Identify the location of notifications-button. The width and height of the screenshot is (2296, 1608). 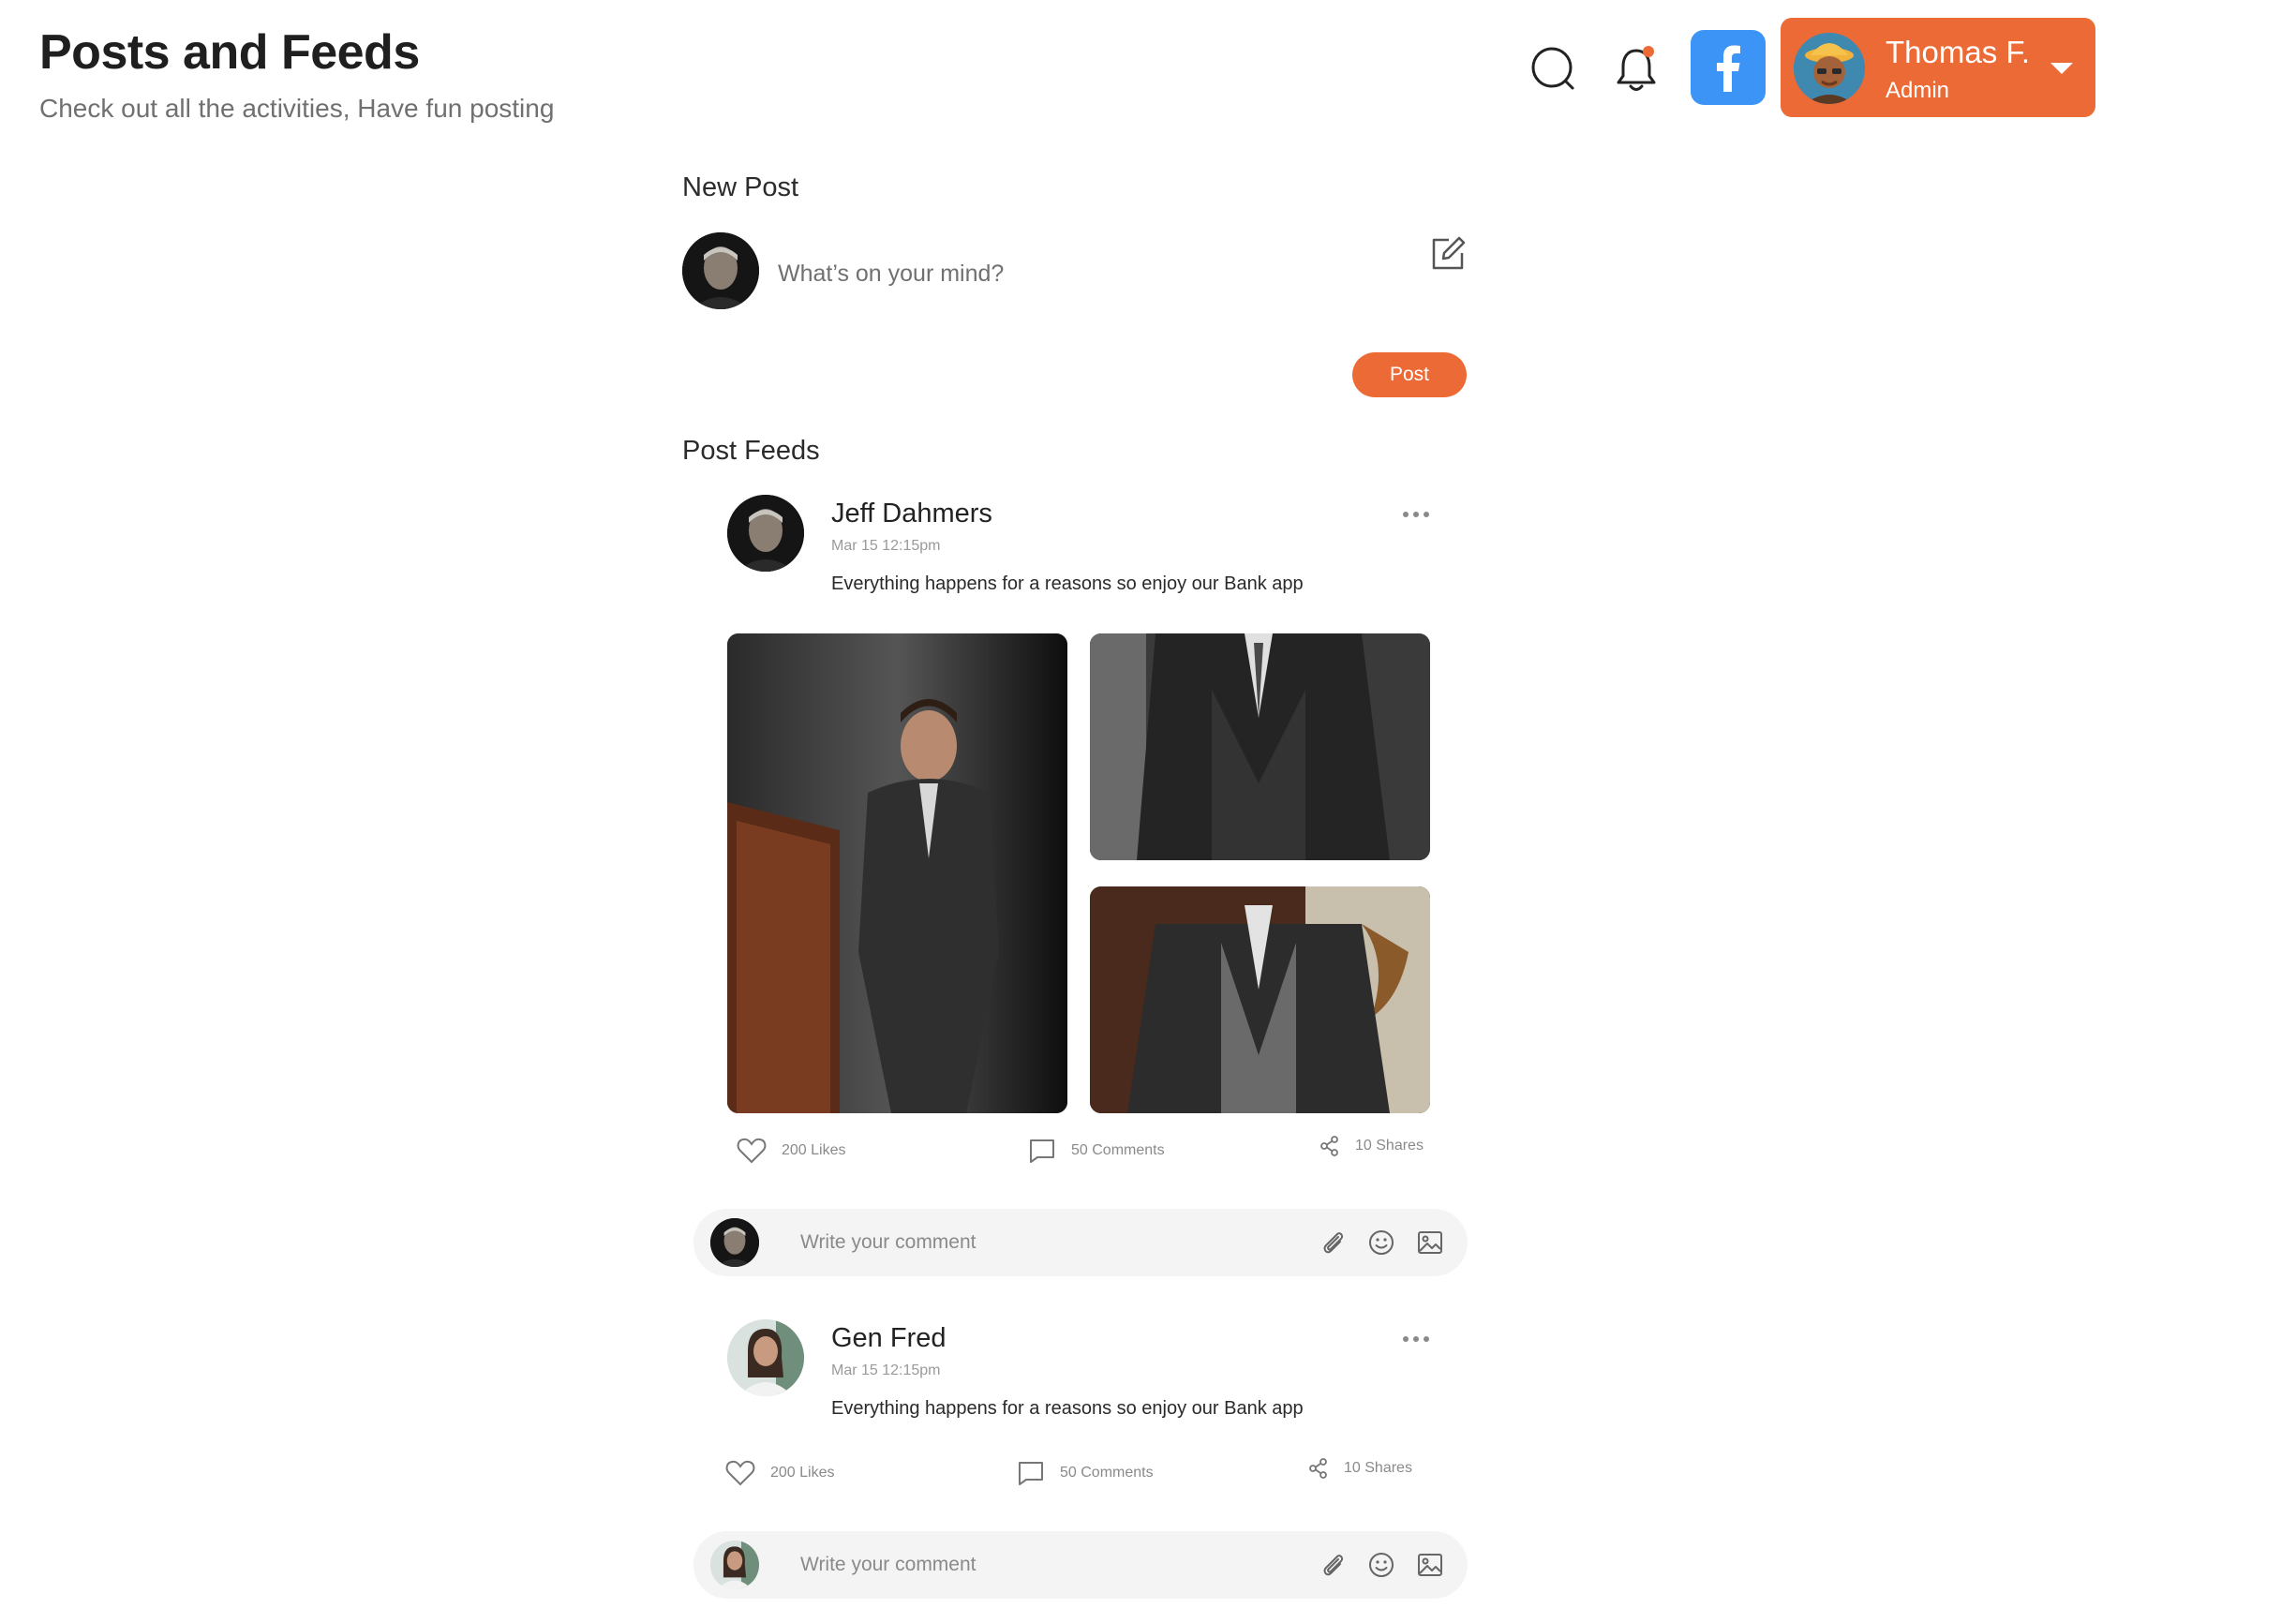
(1636, 68).